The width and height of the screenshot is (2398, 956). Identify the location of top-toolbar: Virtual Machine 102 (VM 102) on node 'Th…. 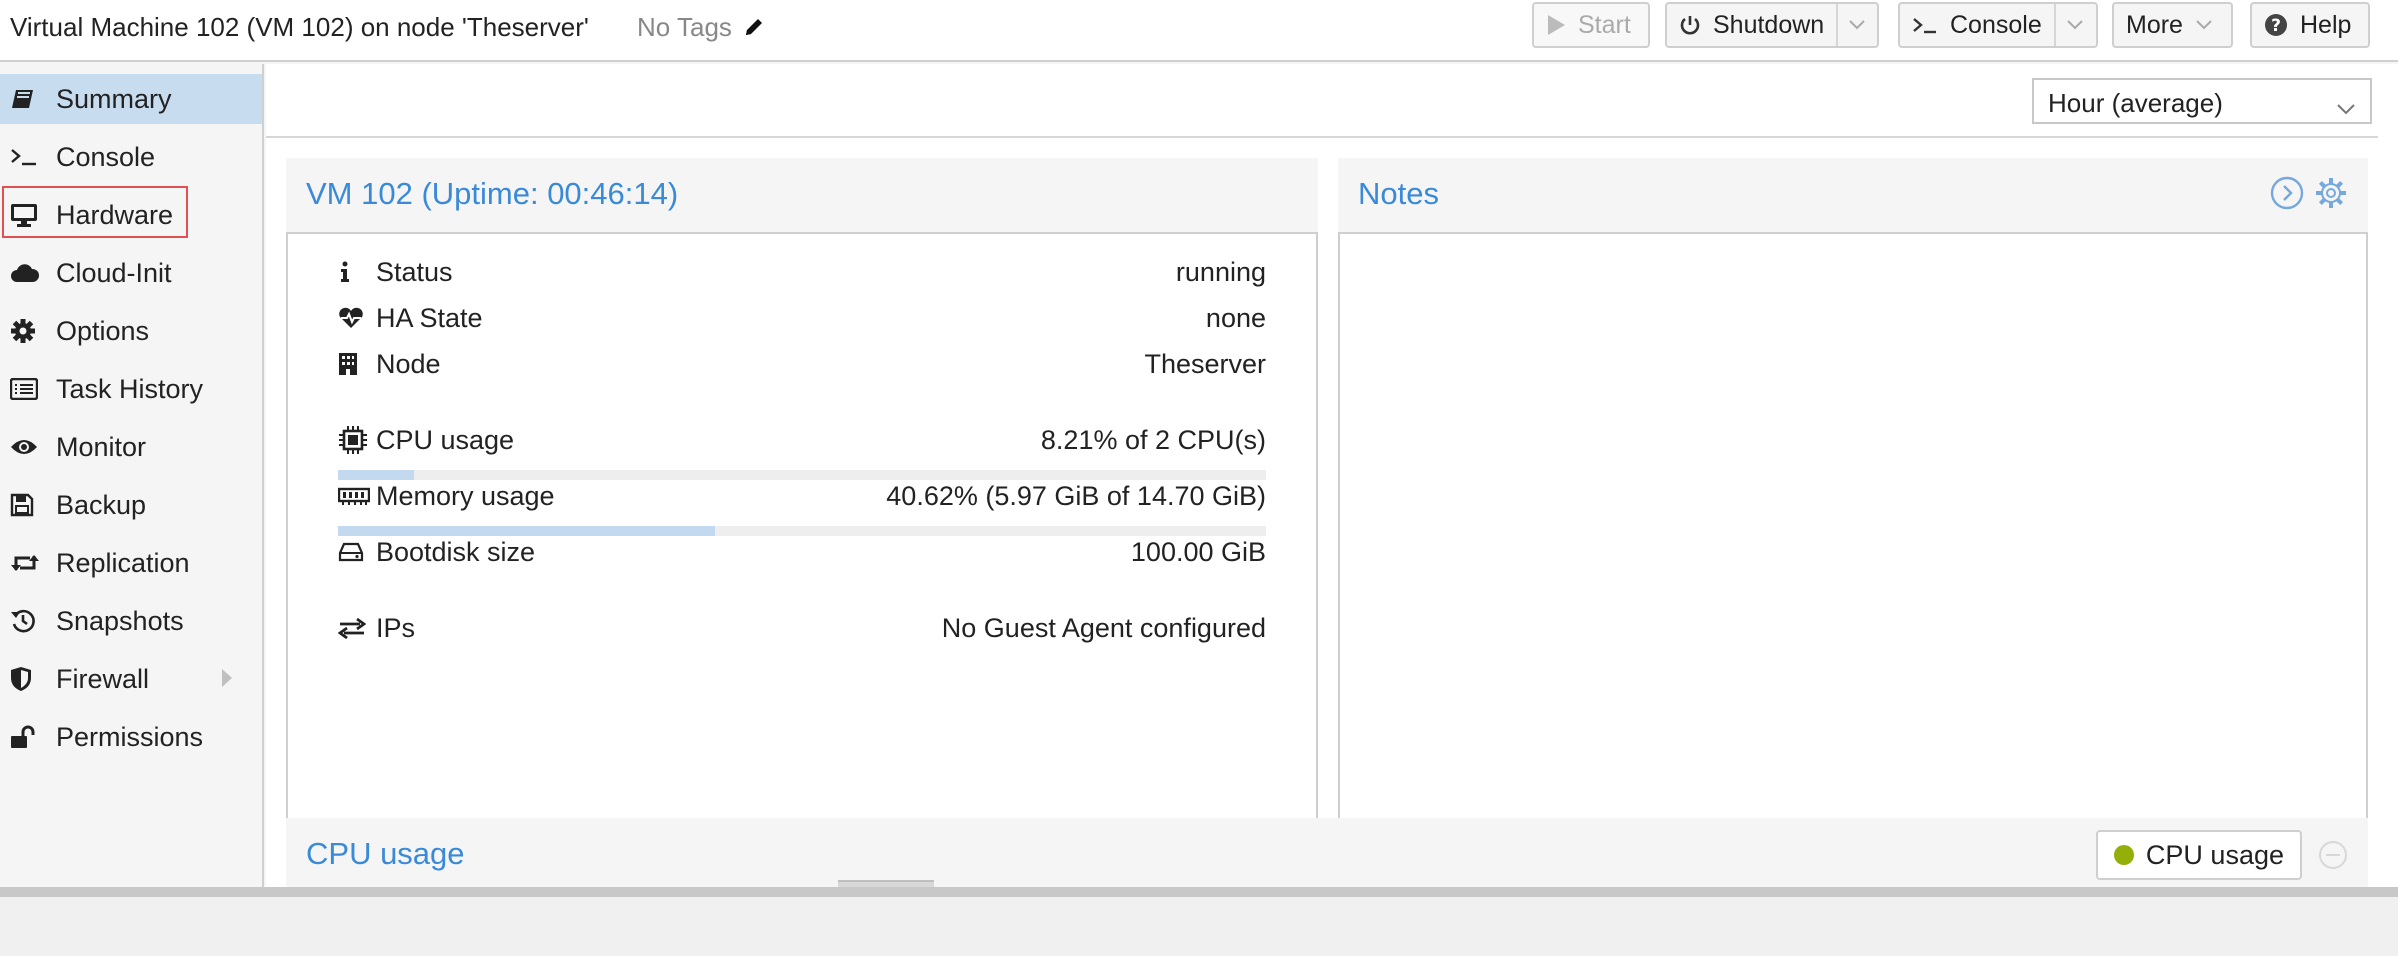
(1199, 31).